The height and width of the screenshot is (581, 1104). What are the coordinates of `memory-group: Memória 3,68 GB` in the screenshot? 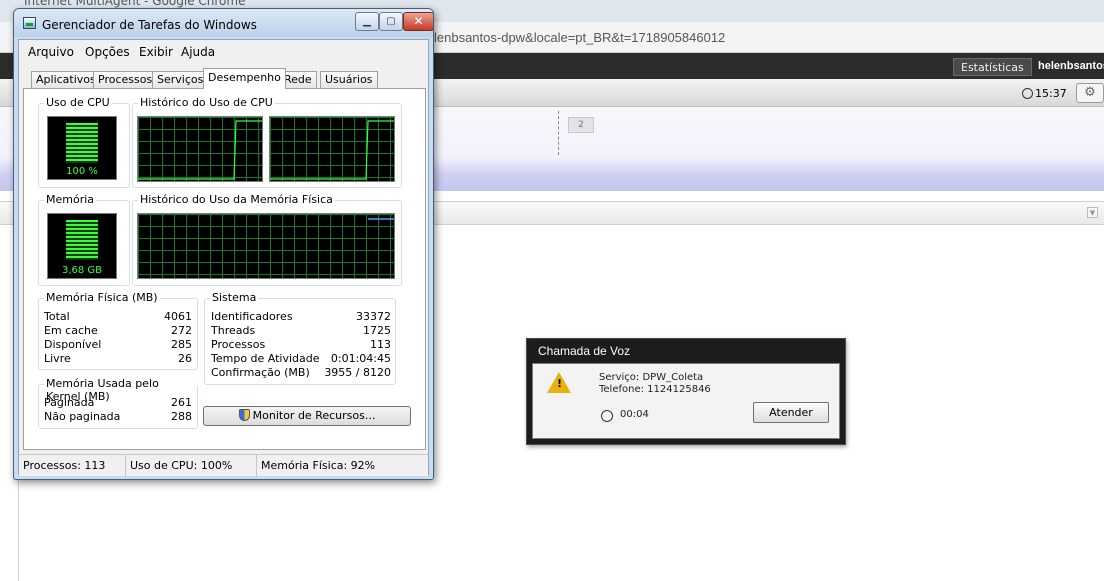 It's located at (84, 239).